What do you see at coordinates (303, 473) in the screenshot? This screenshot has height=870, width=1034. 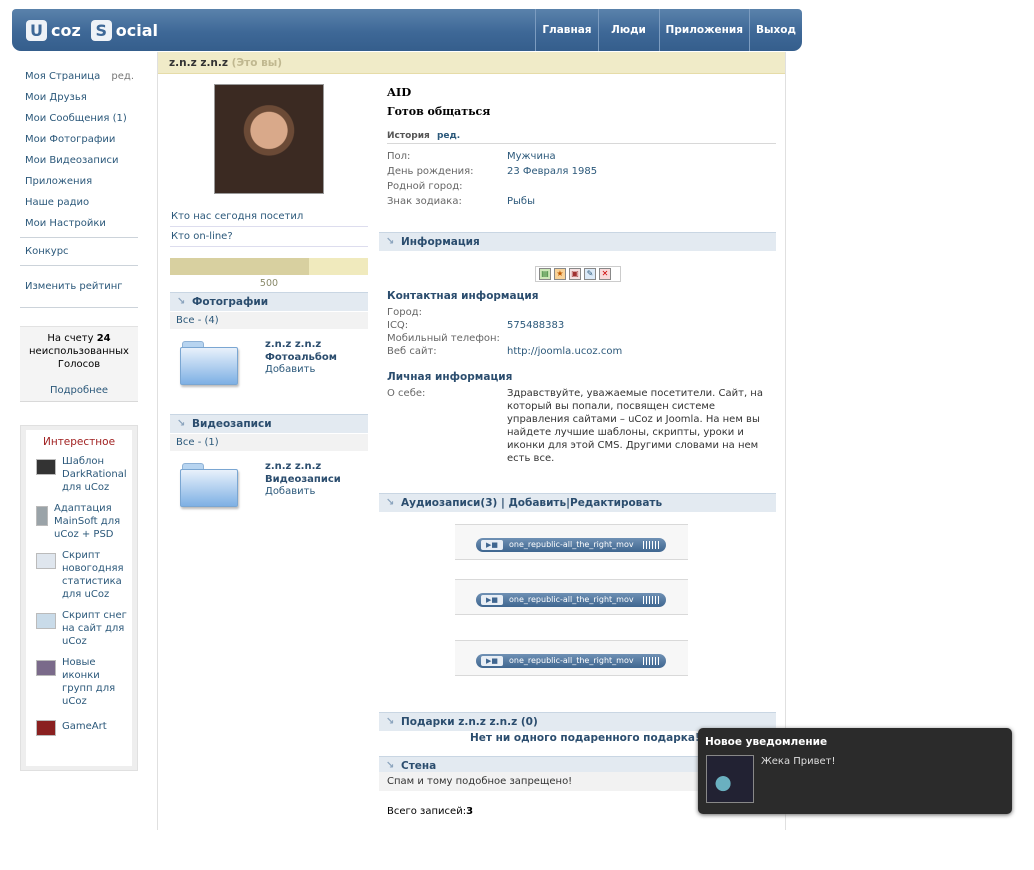 I see `video-album-title: z.n.z z.n.z Видеозаписи` at bounding box center [303, 473].